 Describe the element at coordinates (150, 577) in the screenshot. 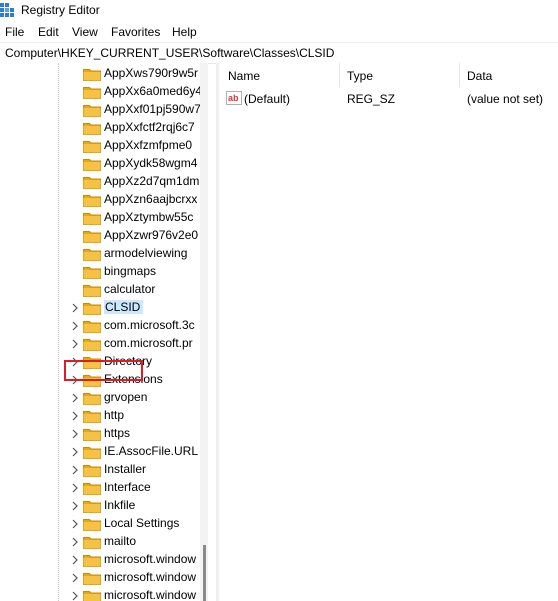

I see `tree-item-label: microsoft.window` at that location.